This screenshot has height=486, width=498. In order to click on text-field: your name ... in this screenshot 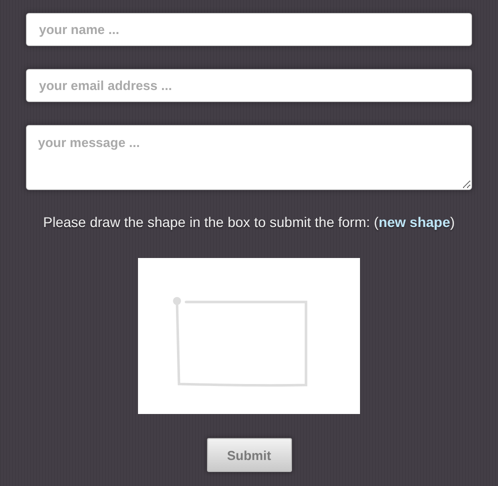, I will do `click(249, 29)`.